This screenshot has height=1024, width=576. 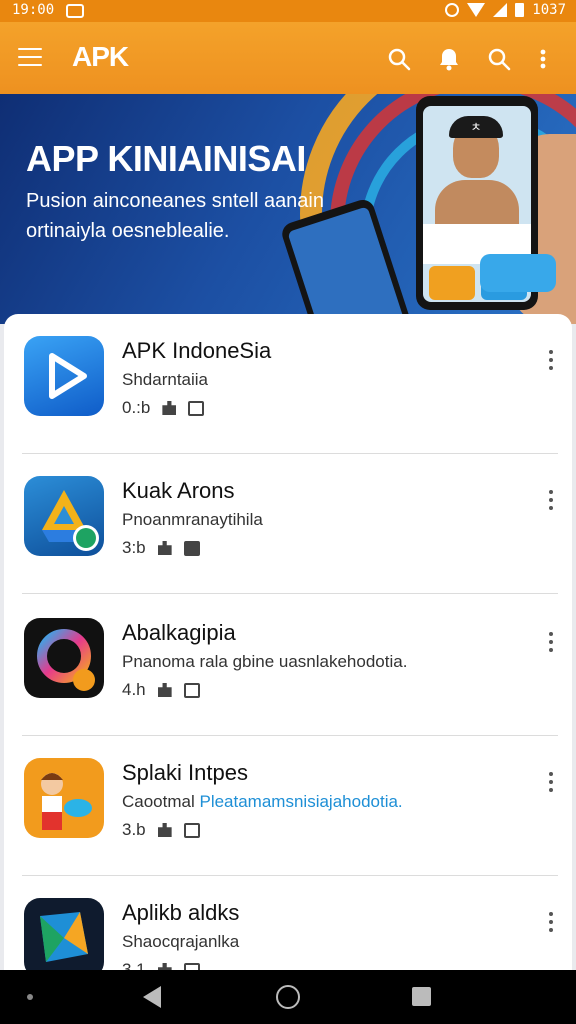 What do you see at coordinates (185, 772) in the screenshot?
I see `app-name: Splaki Intpes` at bounding box center [185, 772].